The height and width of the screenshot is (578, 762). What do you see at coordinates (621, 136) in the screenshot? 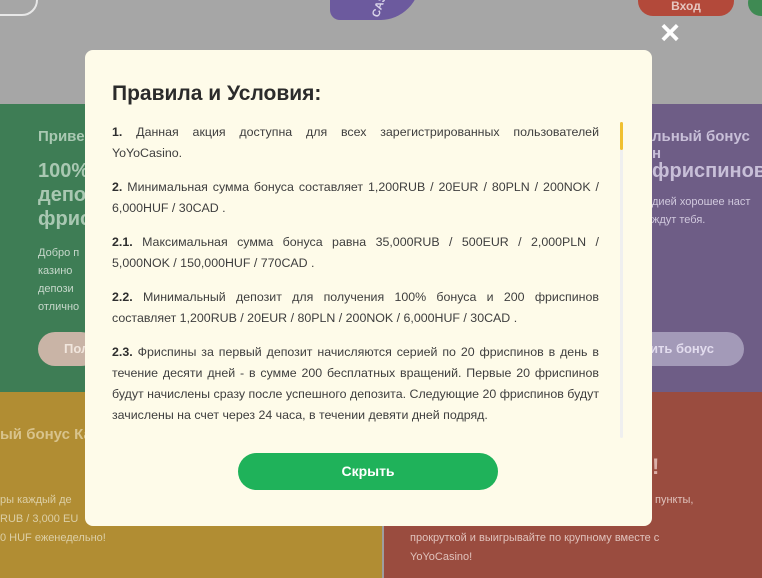
I see `rules-scrollbar-thumb` at bounding box center [621, 136].